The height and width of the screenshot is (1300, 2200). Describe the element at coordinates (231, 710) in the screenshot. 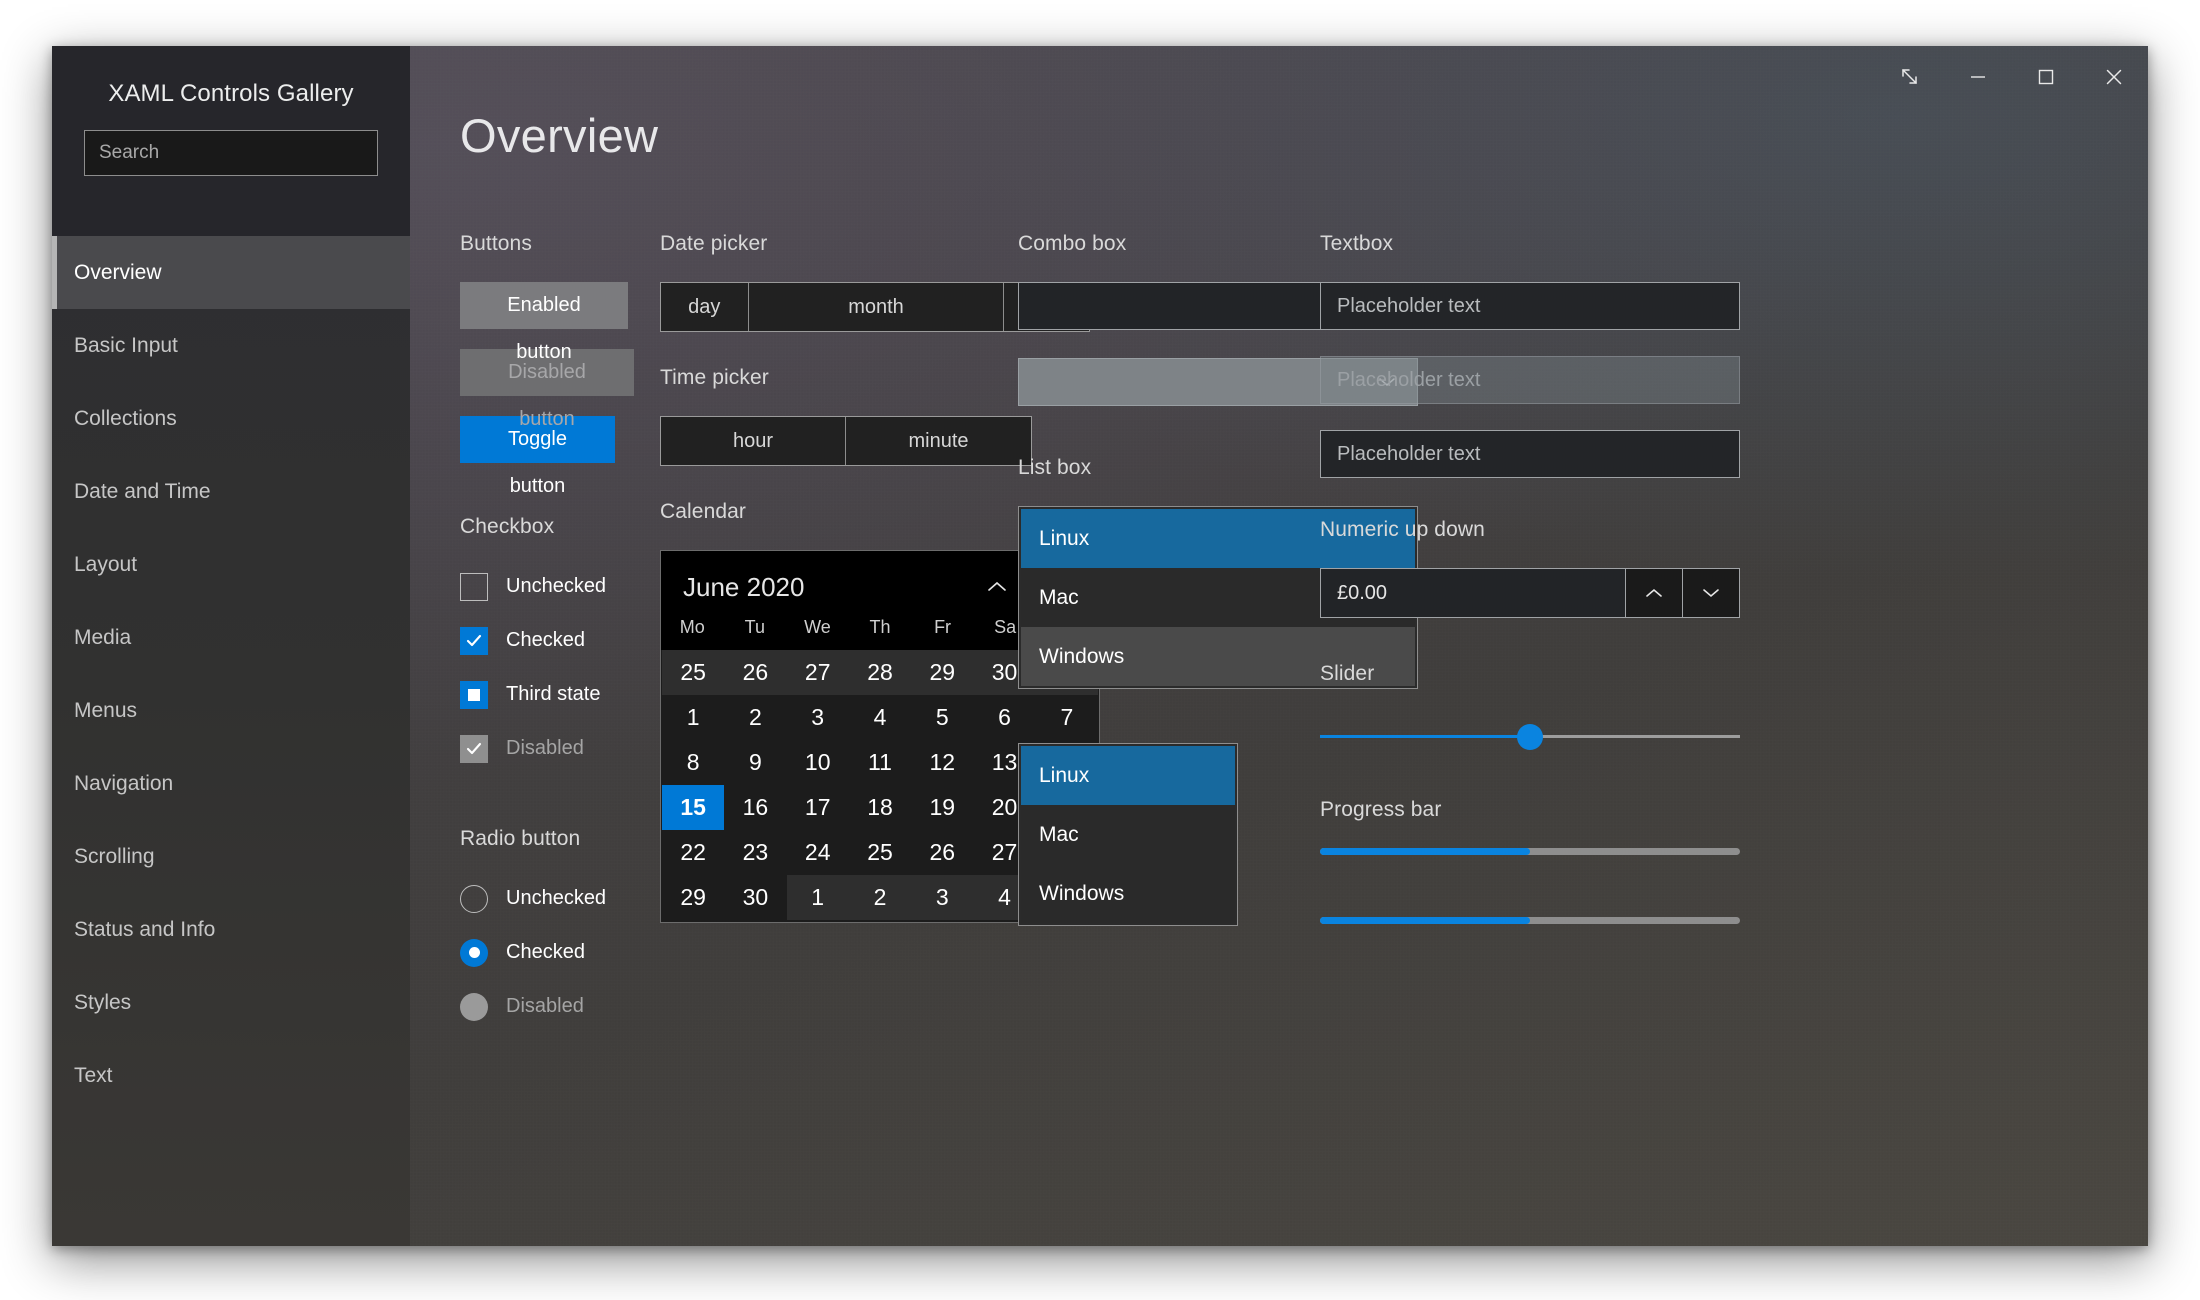

I see `sidebar-item-menus: Menus` at that location.